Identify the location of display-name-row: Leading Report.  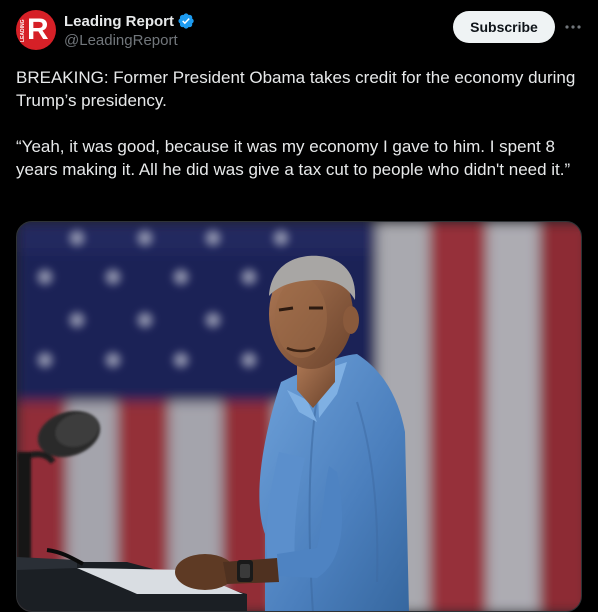
(129, 21).